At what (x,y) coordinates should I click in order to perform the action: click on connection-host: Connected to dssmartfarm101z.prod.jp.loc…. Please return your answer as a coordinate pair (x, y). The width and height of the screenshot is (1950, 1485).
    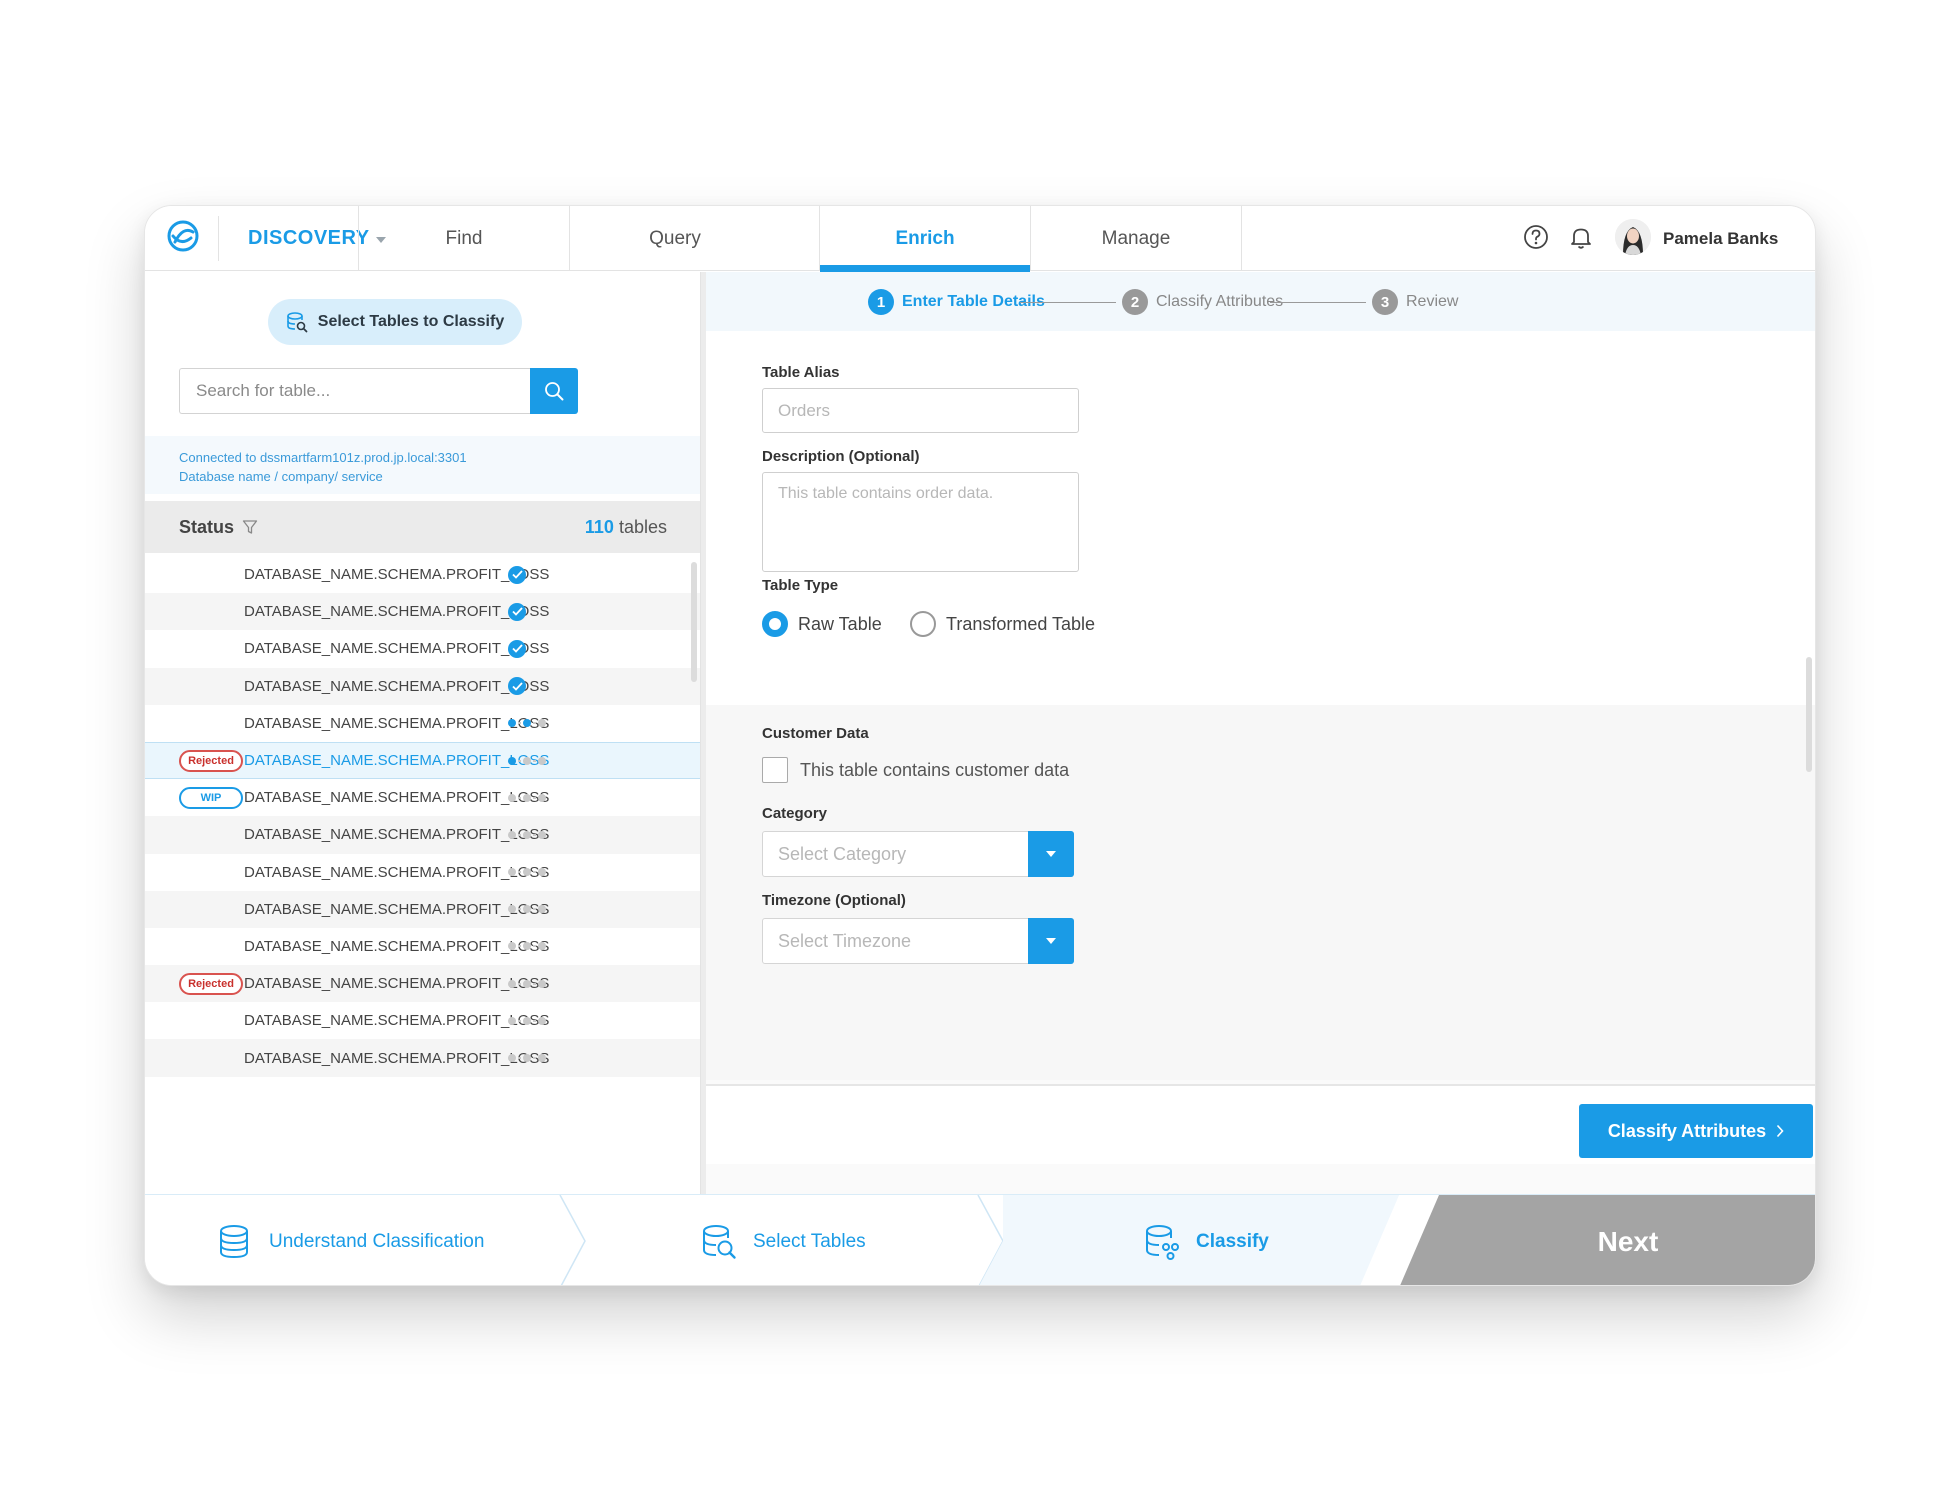
    Looking at the image, I should click on (323, 457).